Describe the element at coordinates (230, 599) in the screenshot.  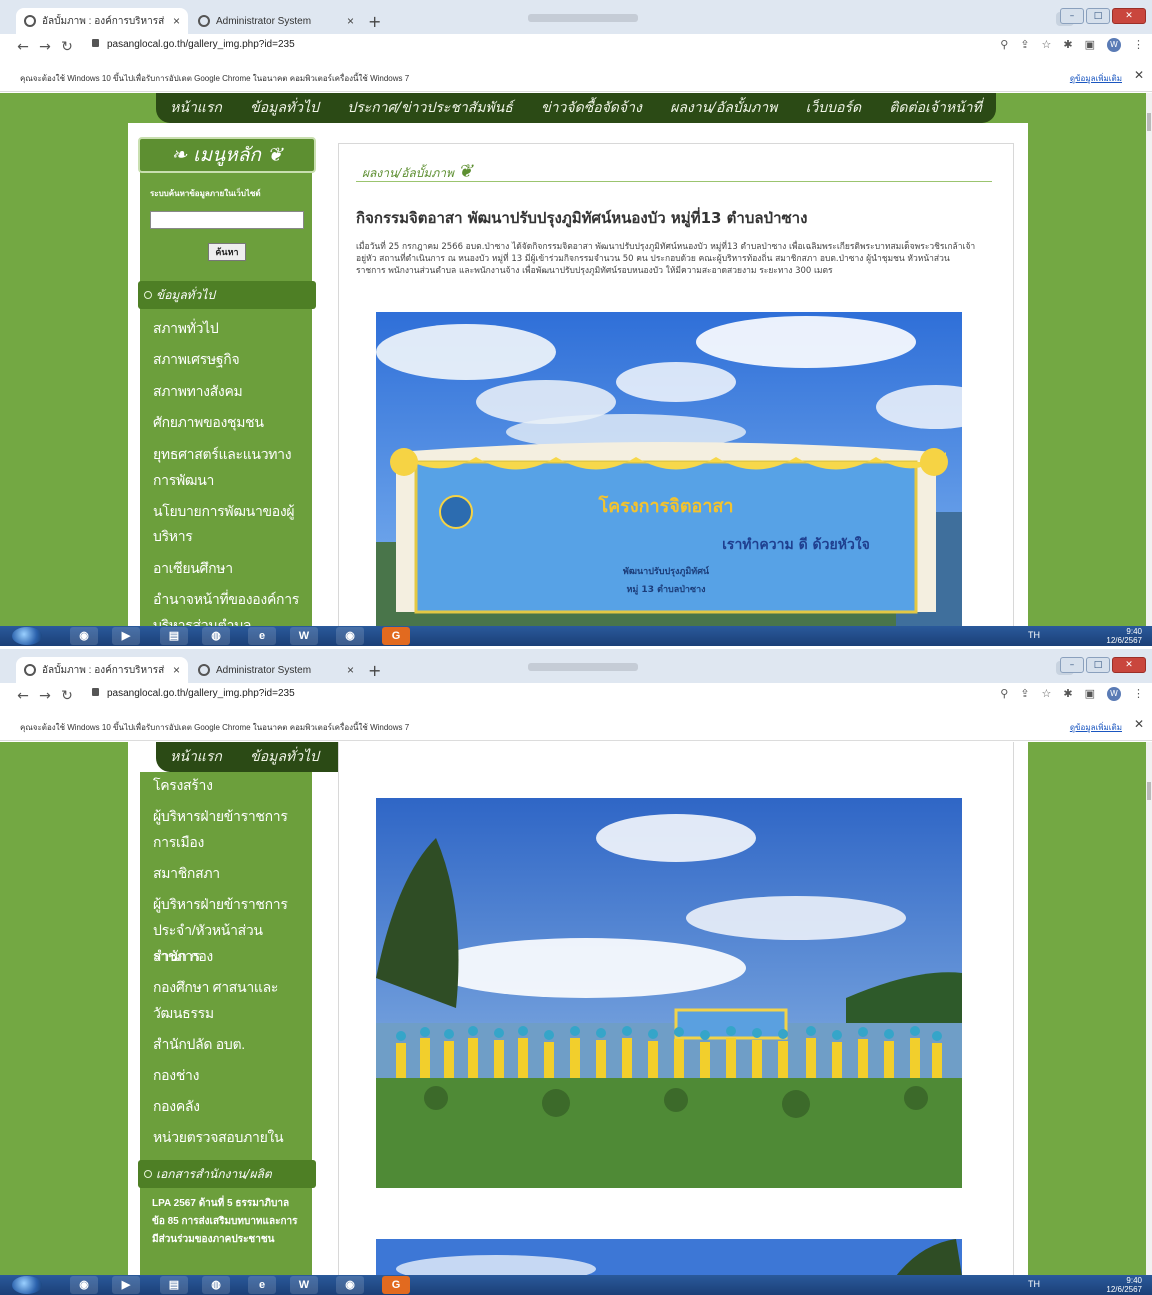
I see `sidebar-item: อำนาจหน้าที่ขององค์การ` at that location.